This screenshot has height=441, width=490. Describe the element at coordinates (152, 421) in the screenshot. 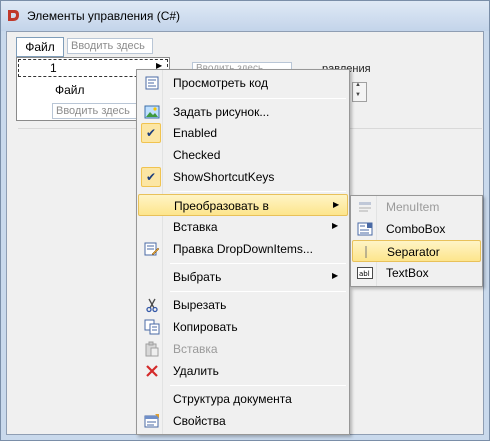

I see `properties-icon` at that location.